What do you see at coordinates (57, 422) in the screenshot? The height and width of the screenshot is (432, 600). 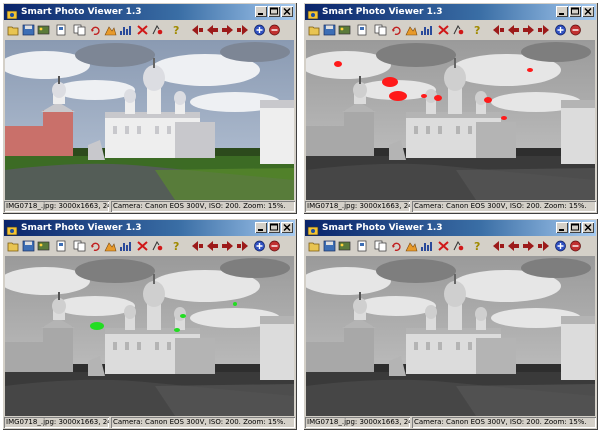 I see `file-info: IMG0718_.jpg: 3000x1663, 24bpp` at bounding box center [57, 422].